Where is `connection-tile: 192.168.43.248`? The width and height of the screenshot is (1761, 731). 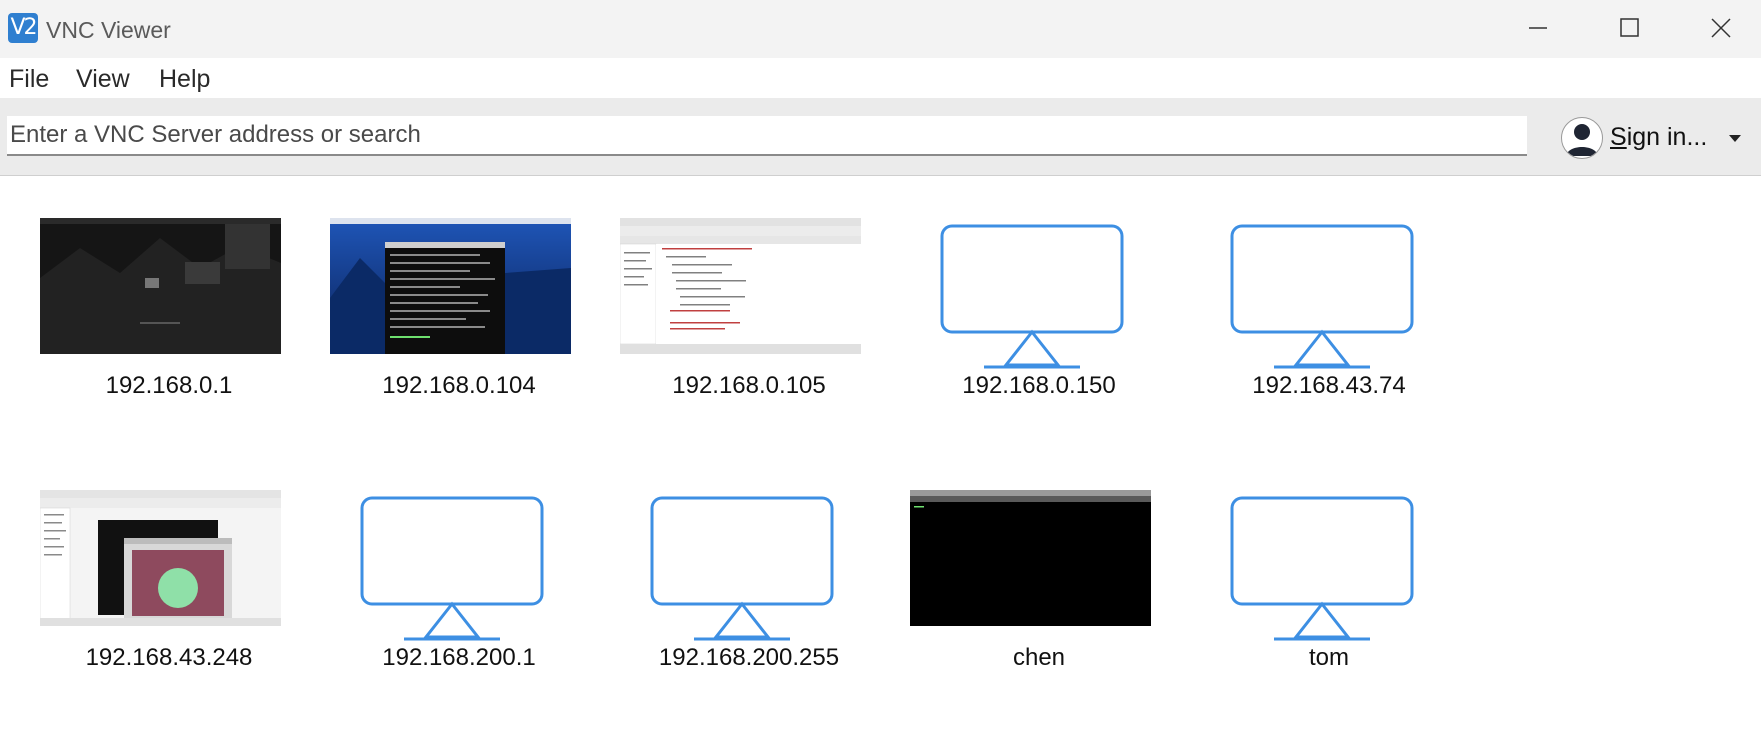 connection-tile: 192.168.43.248 is located at coordinates (154, 563).